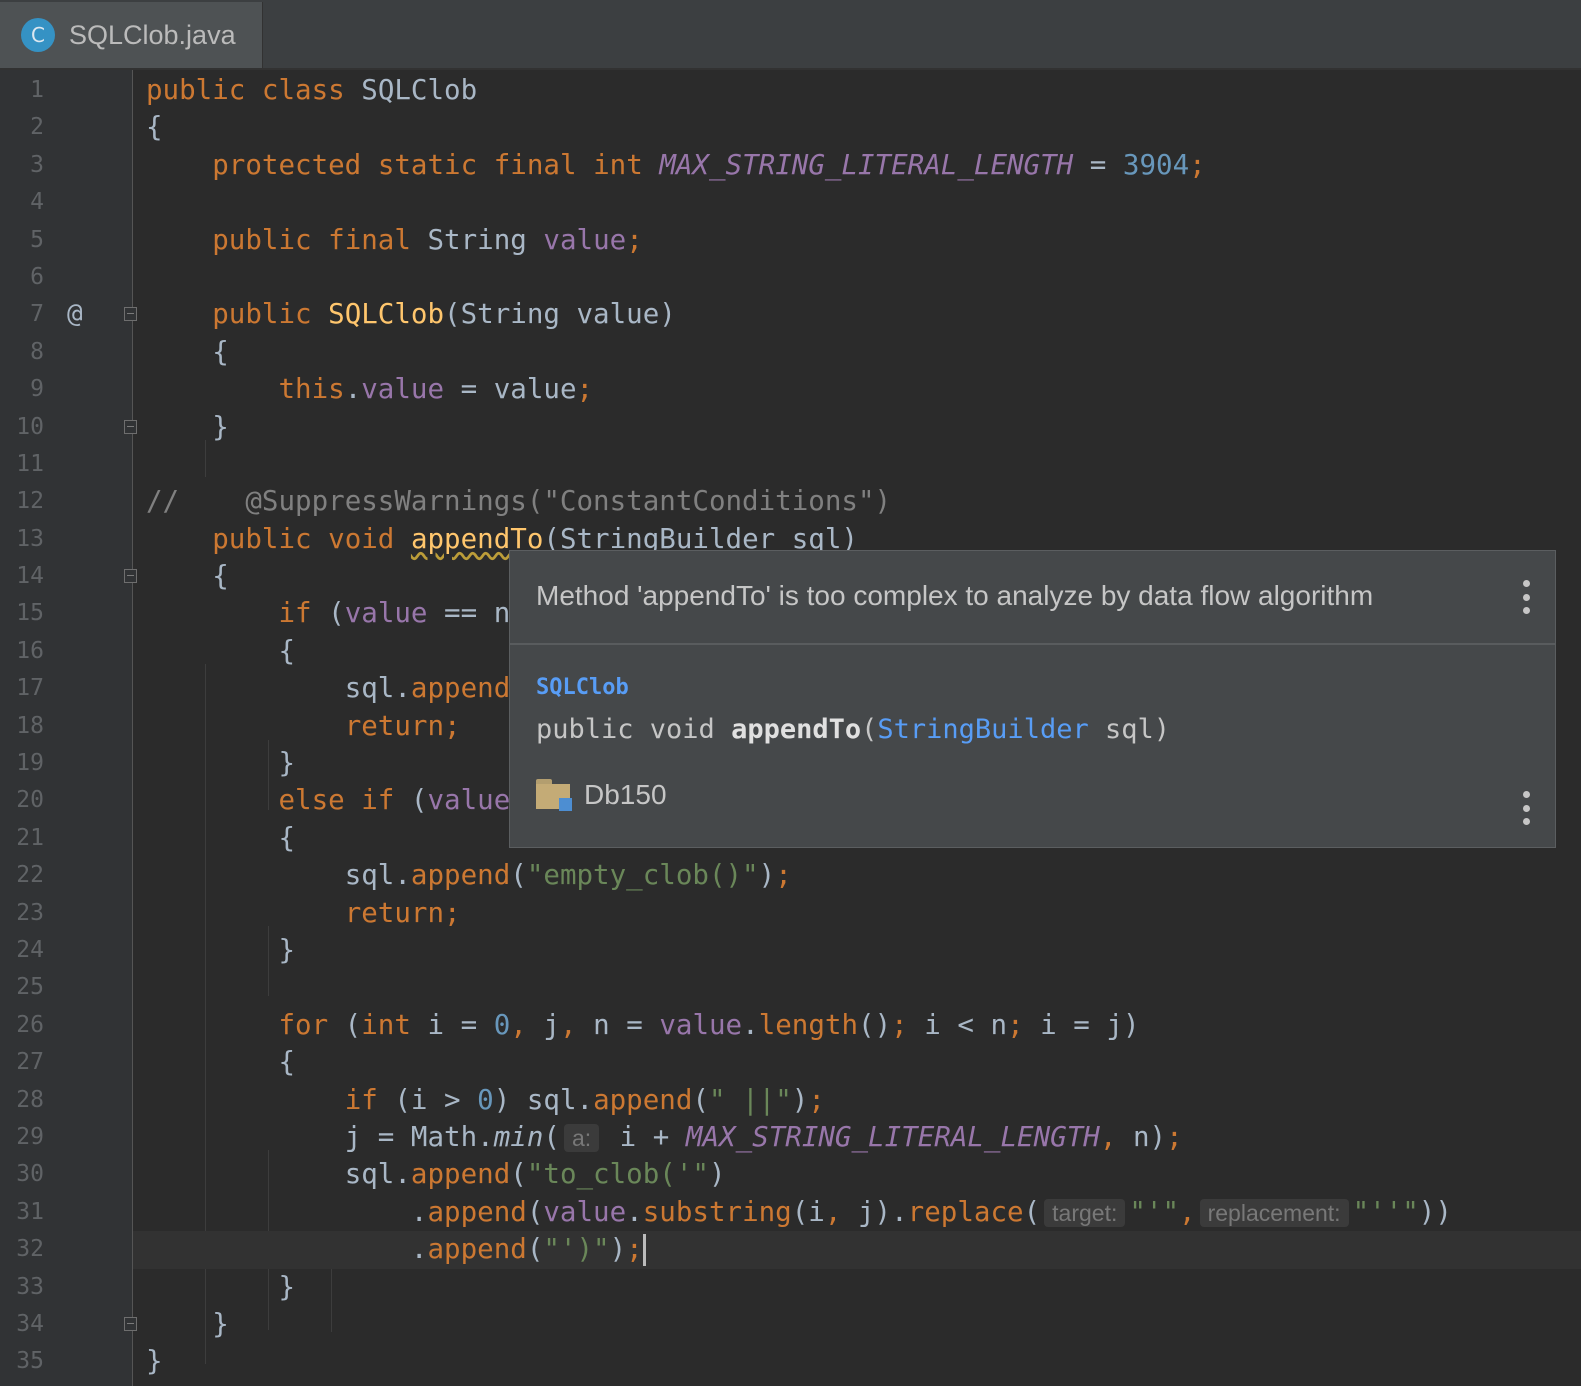 The height and width of the screenshot is (1386, 1581). Describe the element at coordinates (581, 1137) in the screenshot. I see `parameter-hint: a:` at that location.